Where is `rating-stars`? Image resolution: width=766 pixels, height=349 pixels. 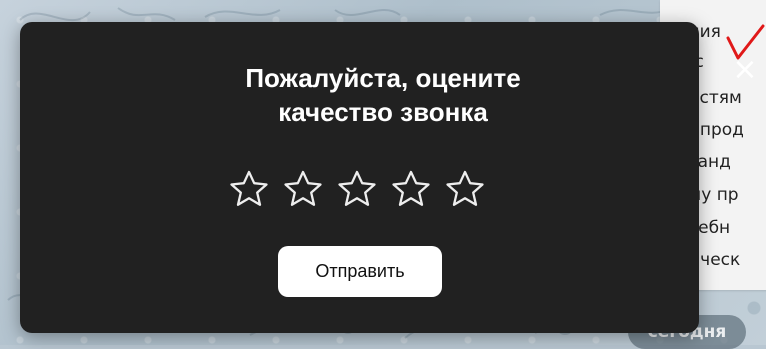 rating-stars is located at coordinates (357, 189).